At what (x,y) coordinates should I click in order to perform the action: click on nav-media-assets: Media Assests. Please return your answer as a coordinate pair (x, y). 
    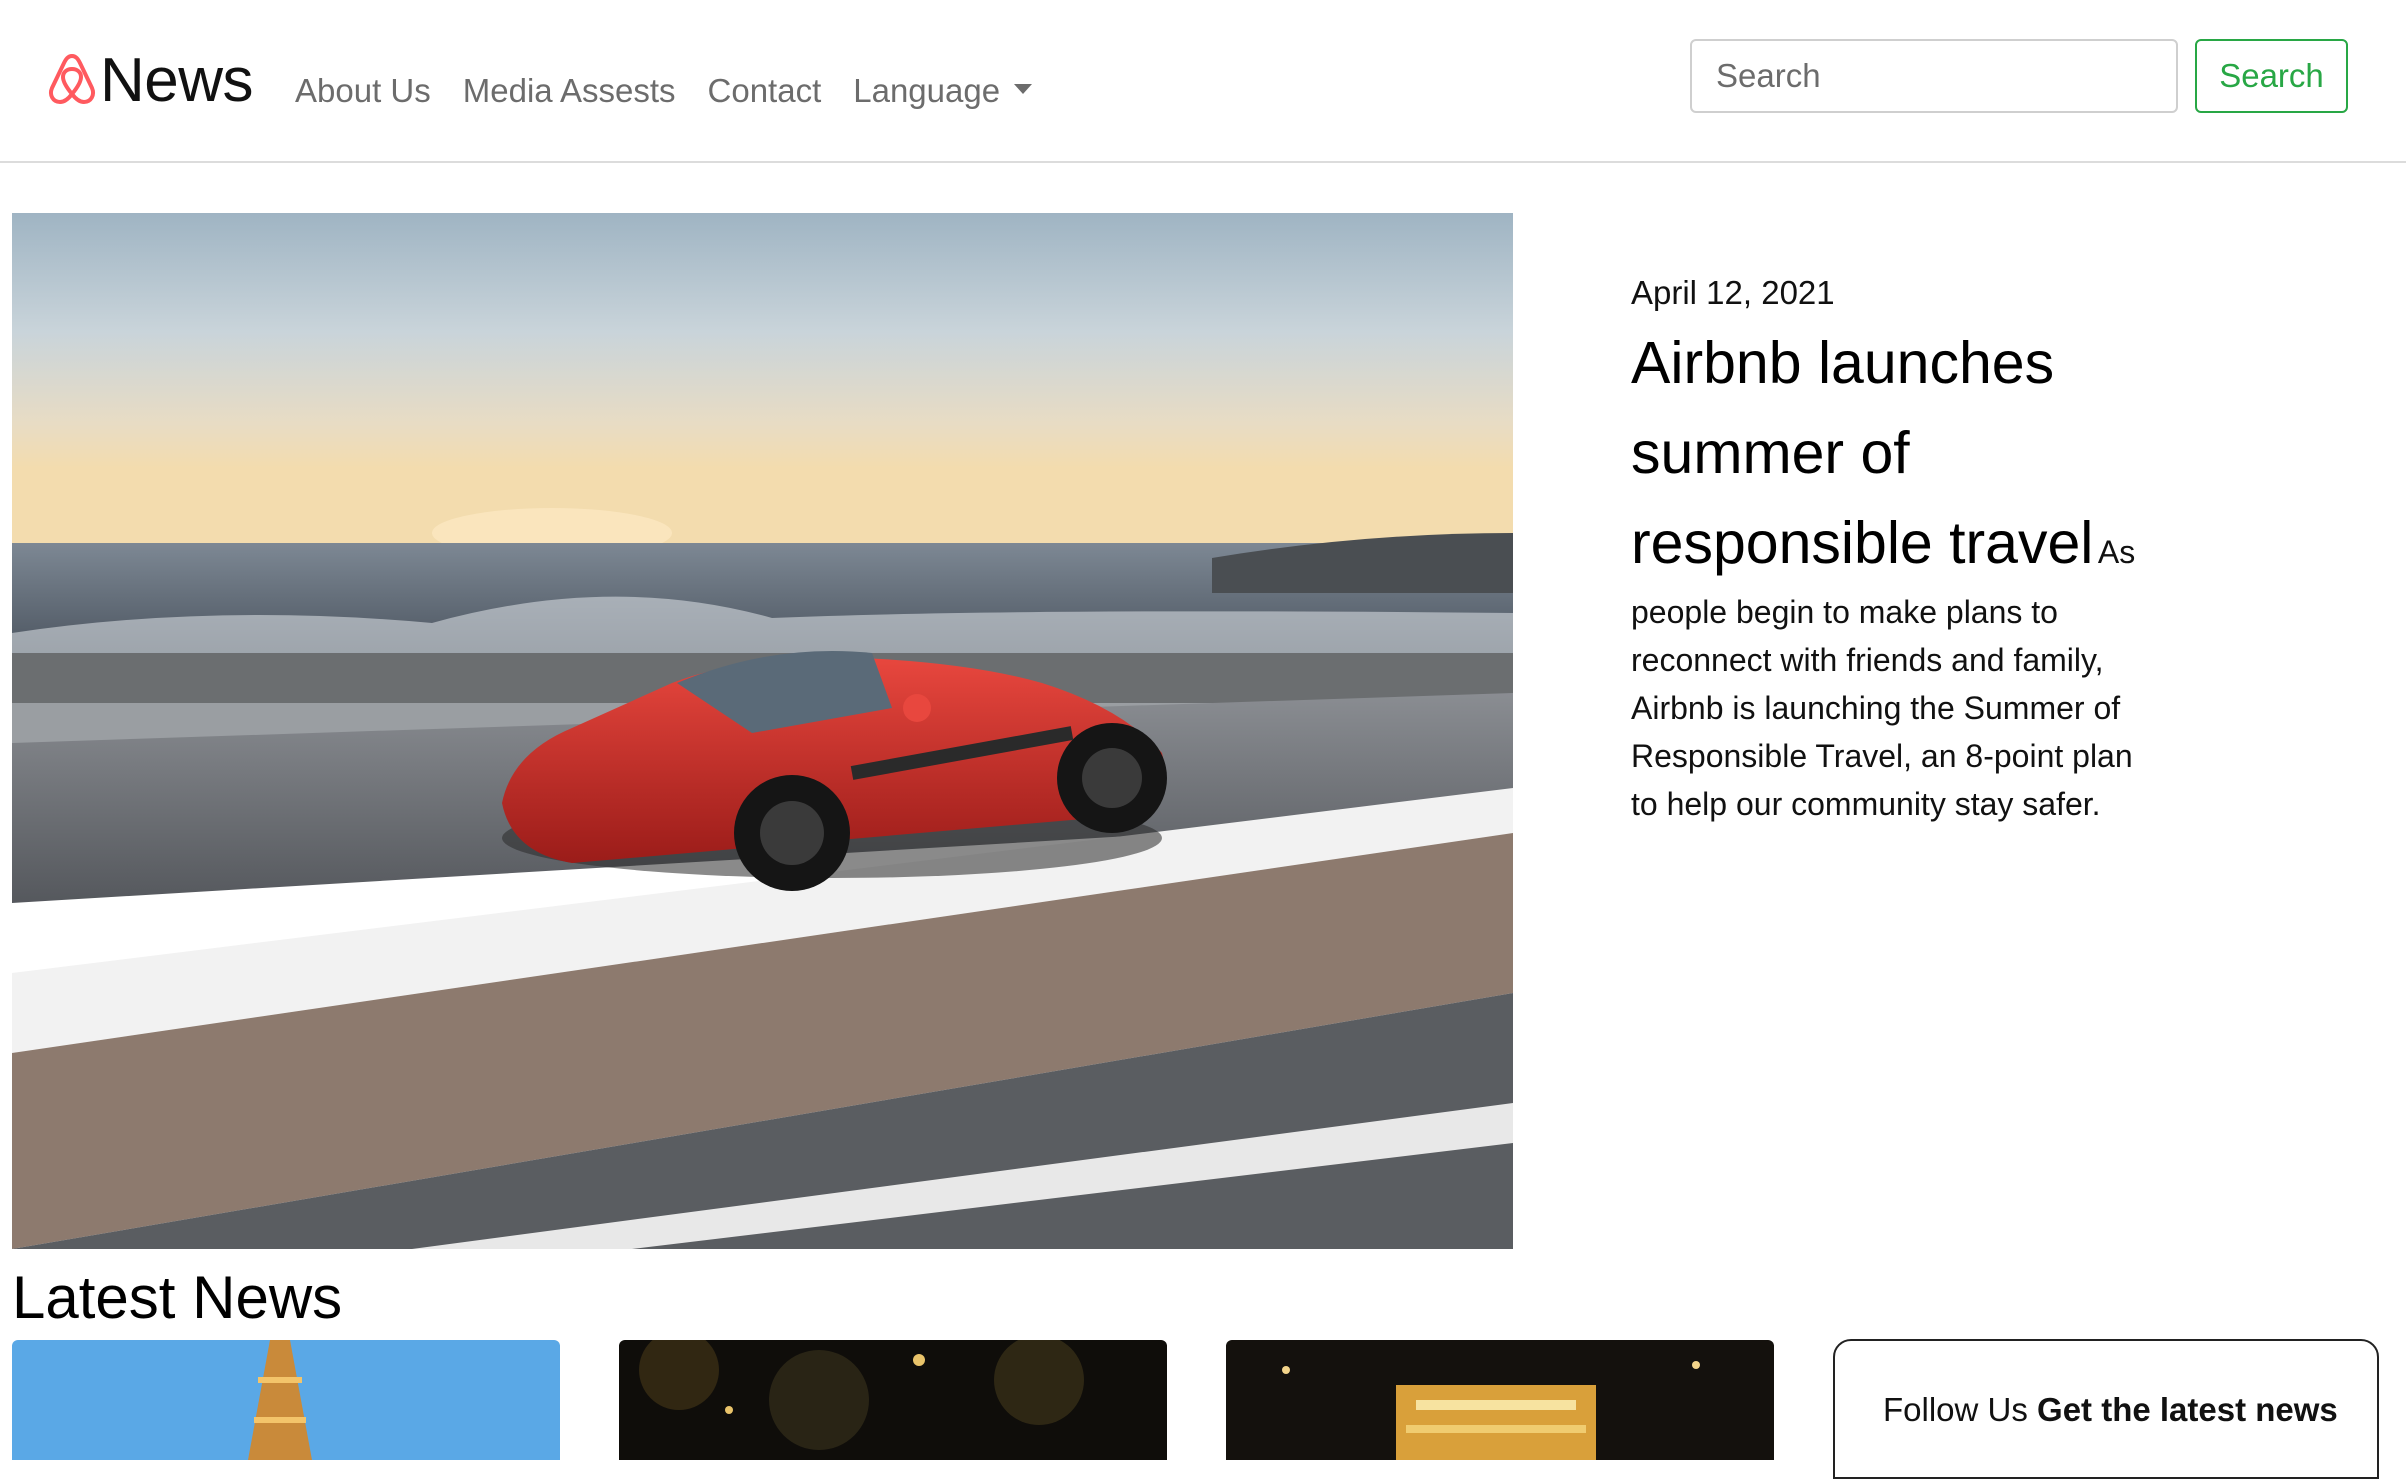
    Looking at the image, I should click on (569, 91).